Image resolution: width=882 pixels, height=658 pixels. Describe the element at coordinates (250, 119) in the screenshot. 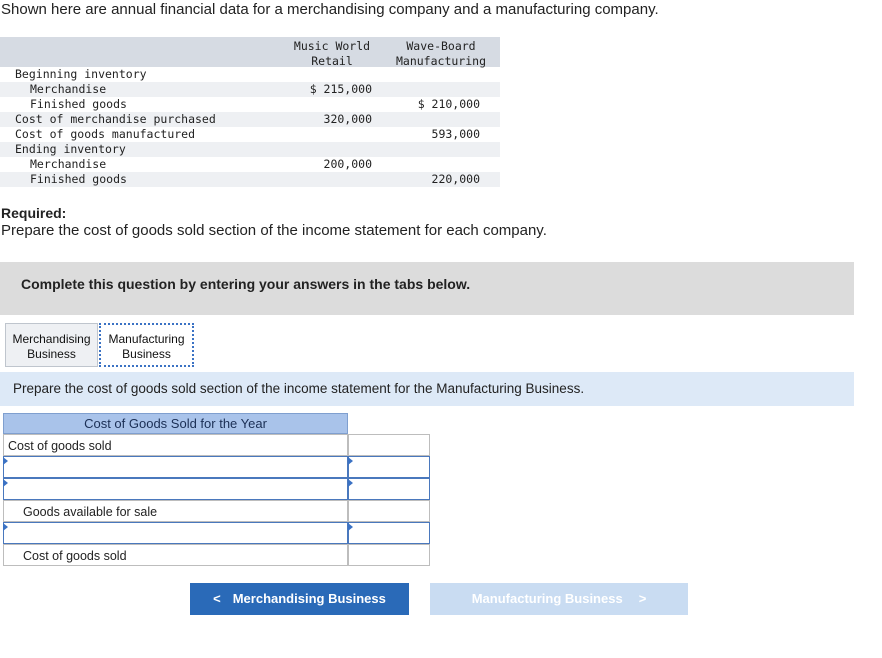

I see `data-row: Cost of merchandise purchased 320,000` at that location.